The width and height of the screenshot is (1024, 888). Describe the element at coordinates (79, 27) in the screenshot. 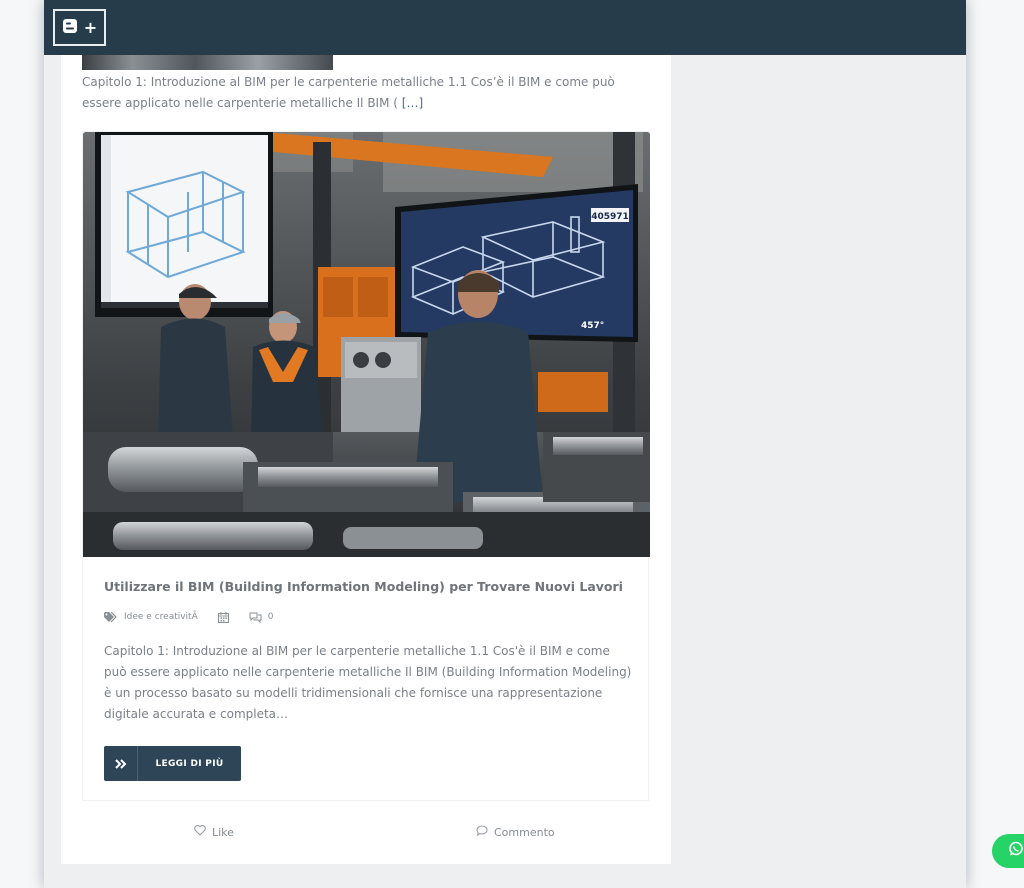

I see `blogger-follow-button: +` at that location.